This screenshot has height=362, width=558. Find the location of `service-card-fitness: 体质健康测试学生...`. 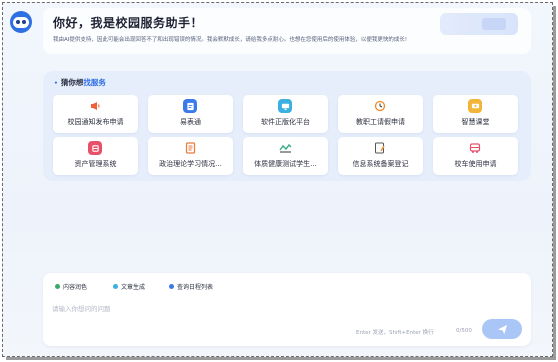

service-card-fitness: 体质健康测试学生... is located at coordinates (285, 156).